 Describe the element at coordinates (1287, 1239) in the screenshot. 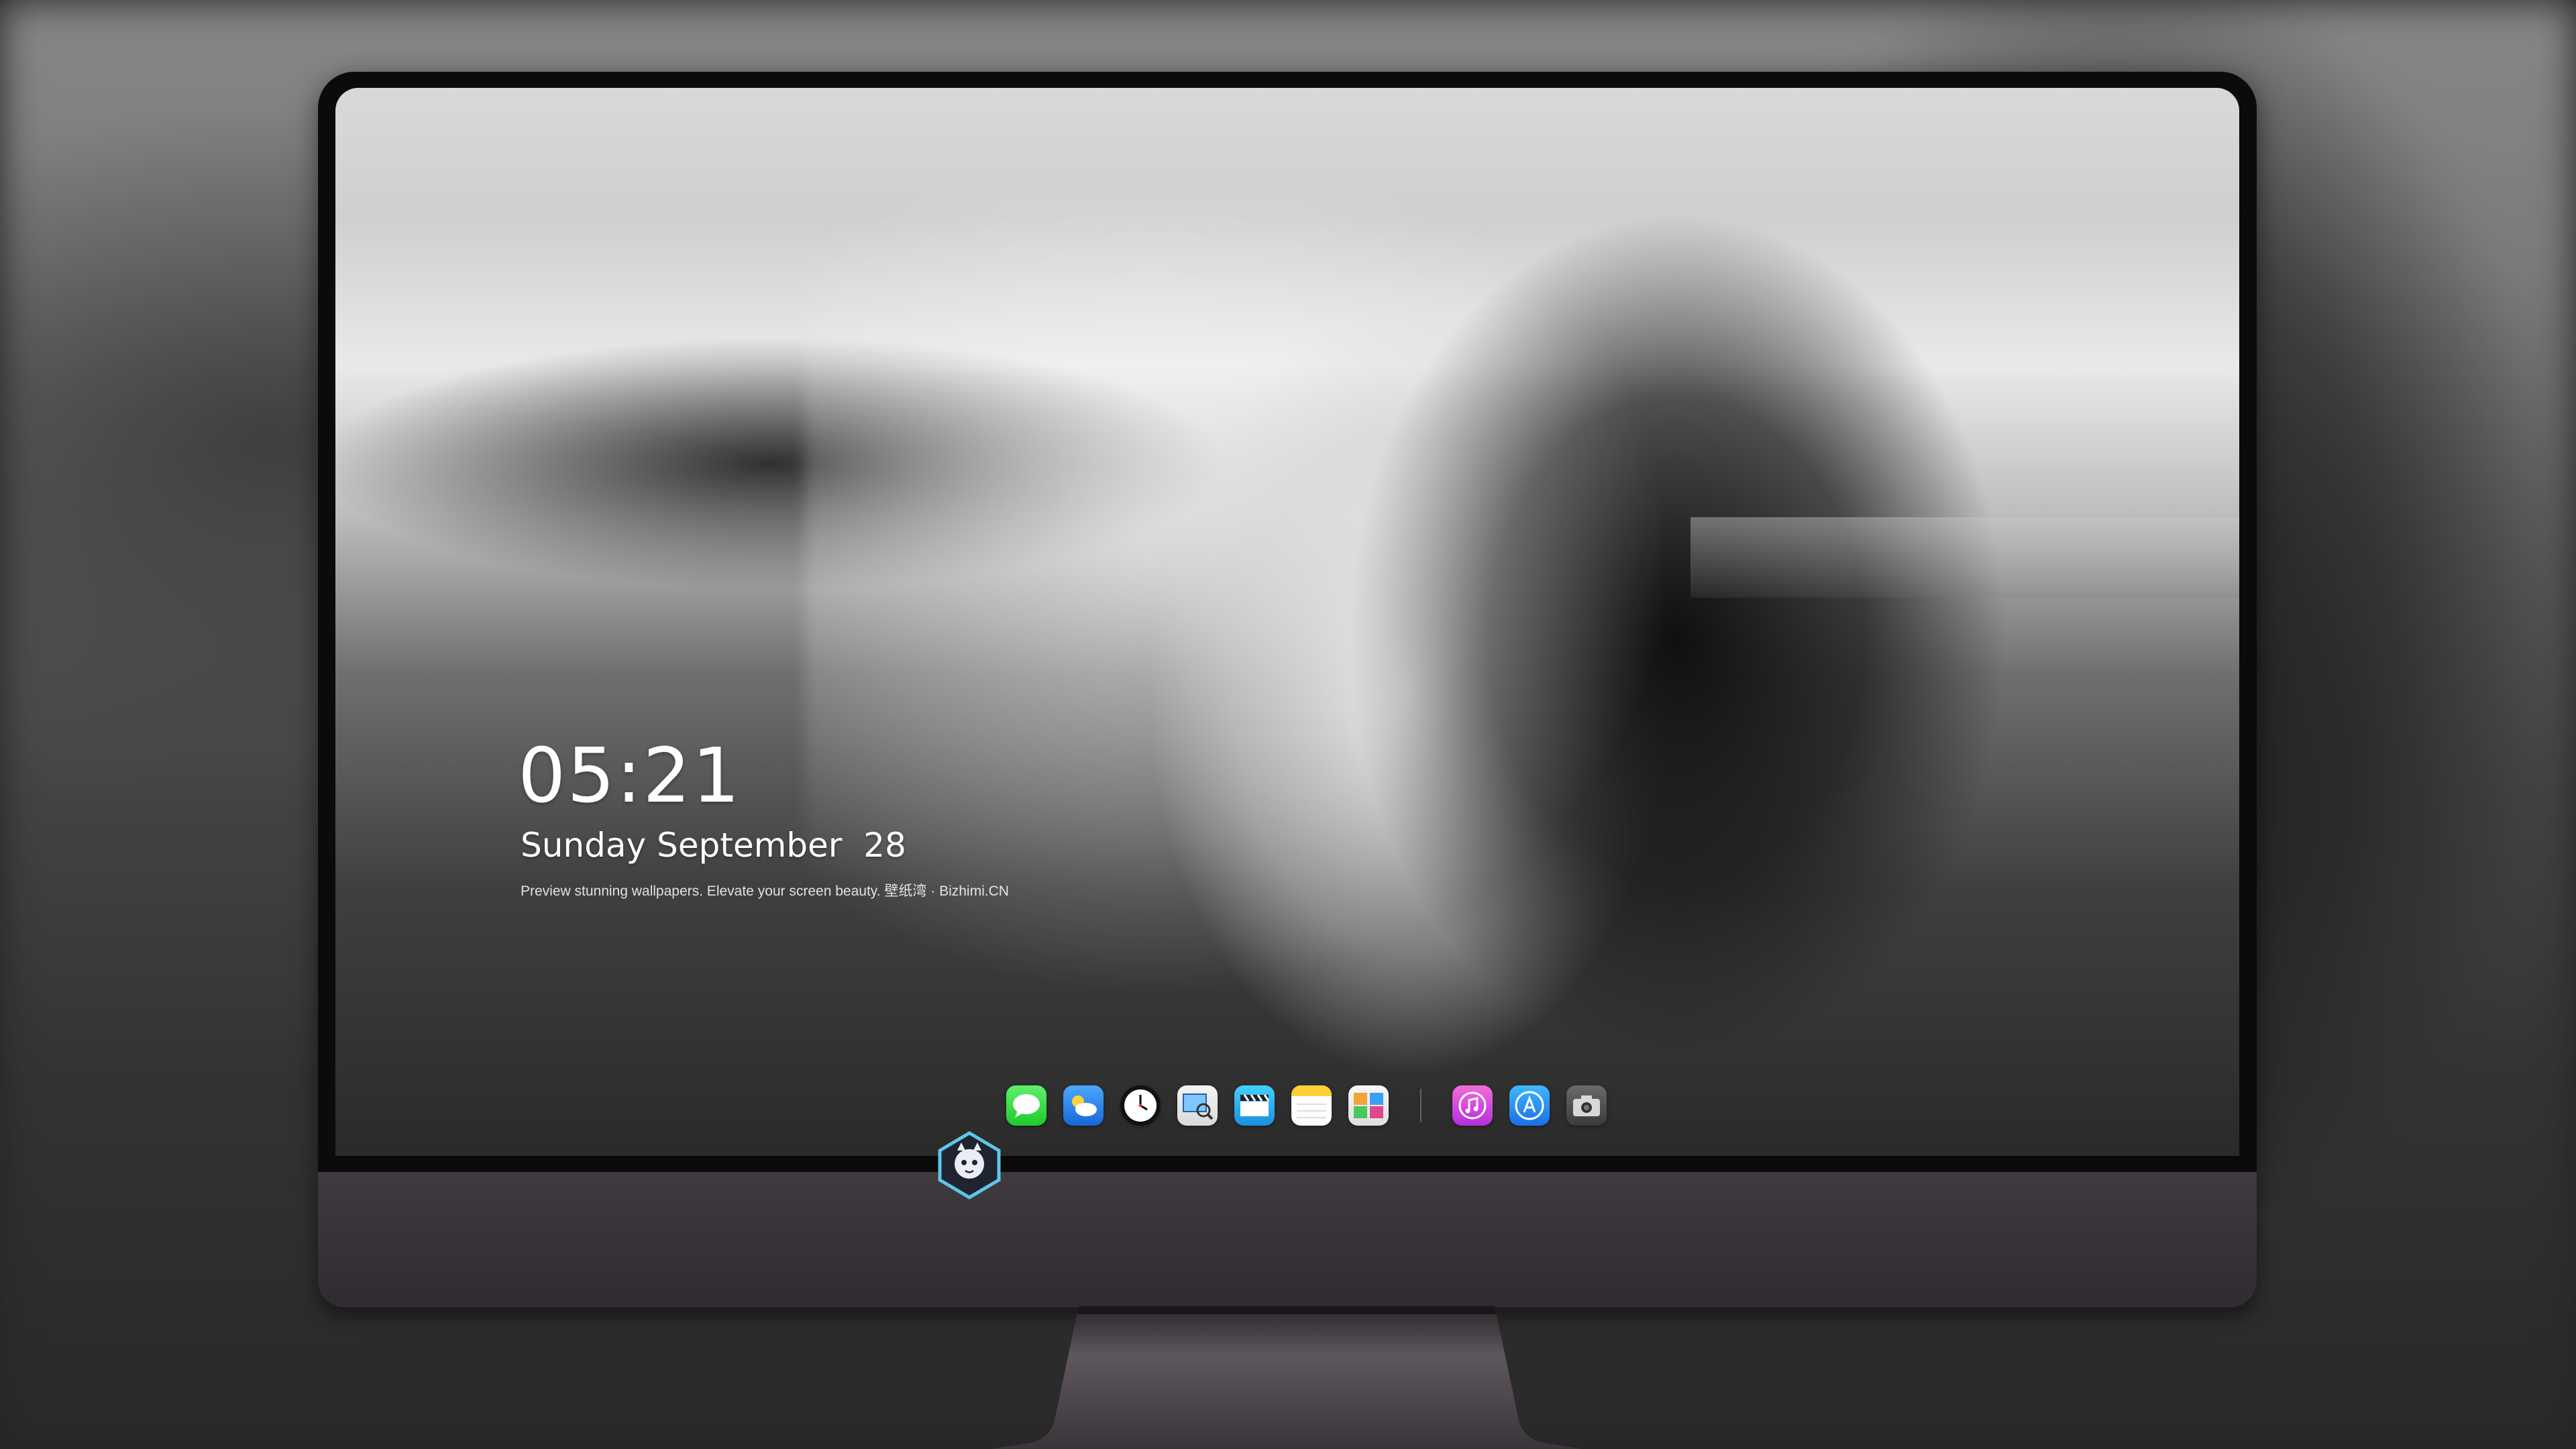

I see `monitor-chin` at that location.